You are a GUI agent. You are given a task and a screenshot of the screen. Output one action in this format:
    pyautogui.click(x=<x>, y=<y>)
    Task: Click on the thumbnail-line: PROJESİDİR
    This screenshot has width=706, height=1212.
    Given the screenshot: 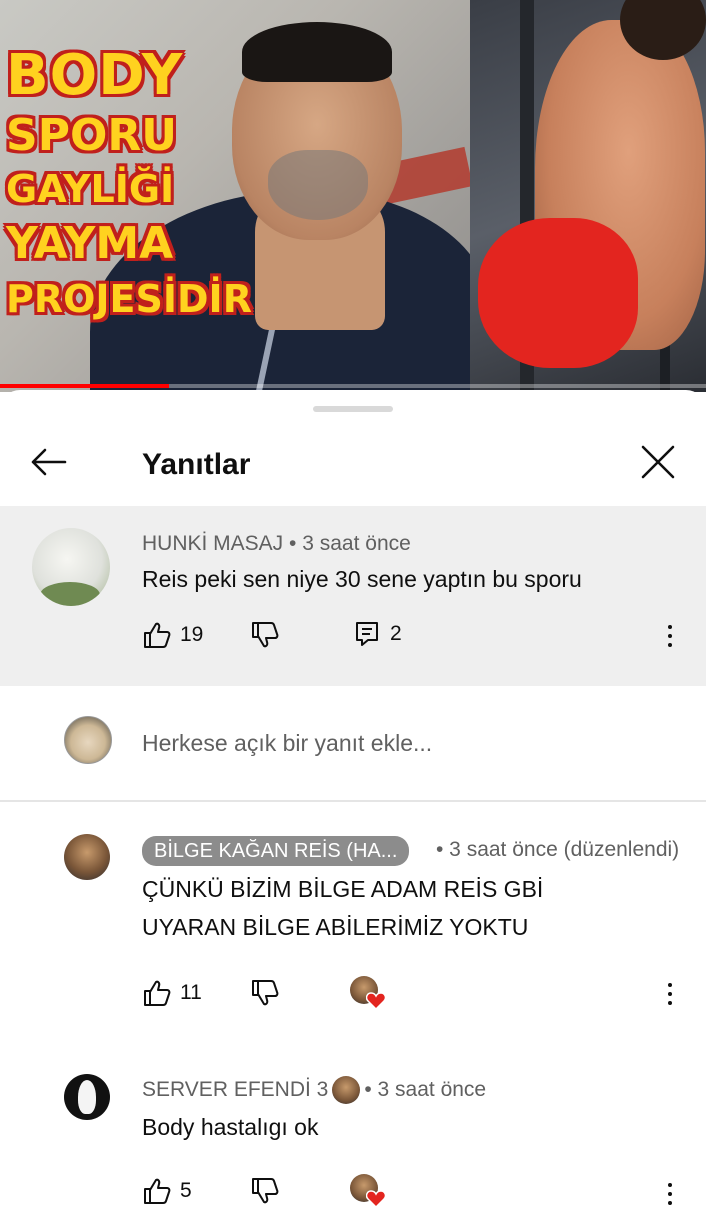 What is the action you would take?
    pyautogui.click(x=129, y=299)
    